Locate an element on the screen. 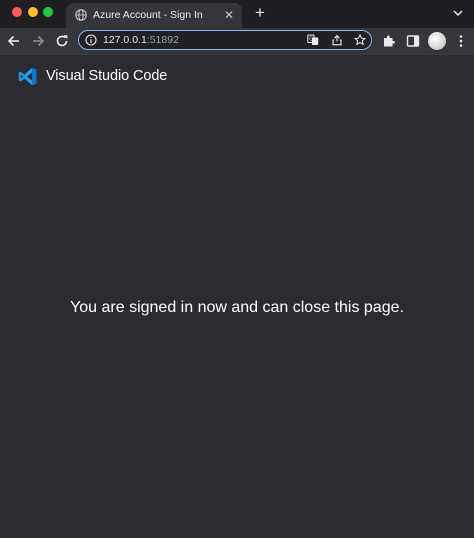 This screenshot has width=474, height=538. window-close-button is located at coordinates (17, 12).